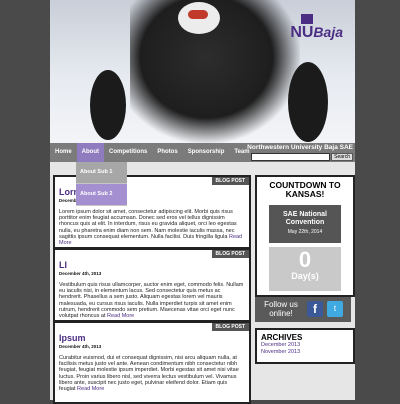 This screenshot has width=400, height=404. What do you see at coordinates (90, 152) in the screenshot?
I see `nav-about: About` at bounding box center [90, 152].